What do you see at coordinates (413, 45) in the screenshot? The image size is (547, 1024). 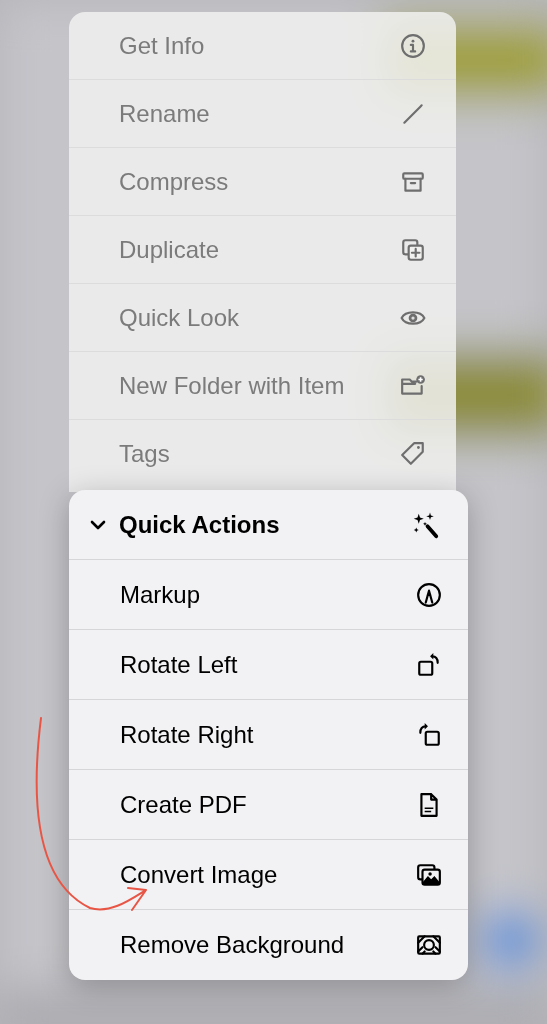 I see `info-icon` at bounding box center [413, 45].